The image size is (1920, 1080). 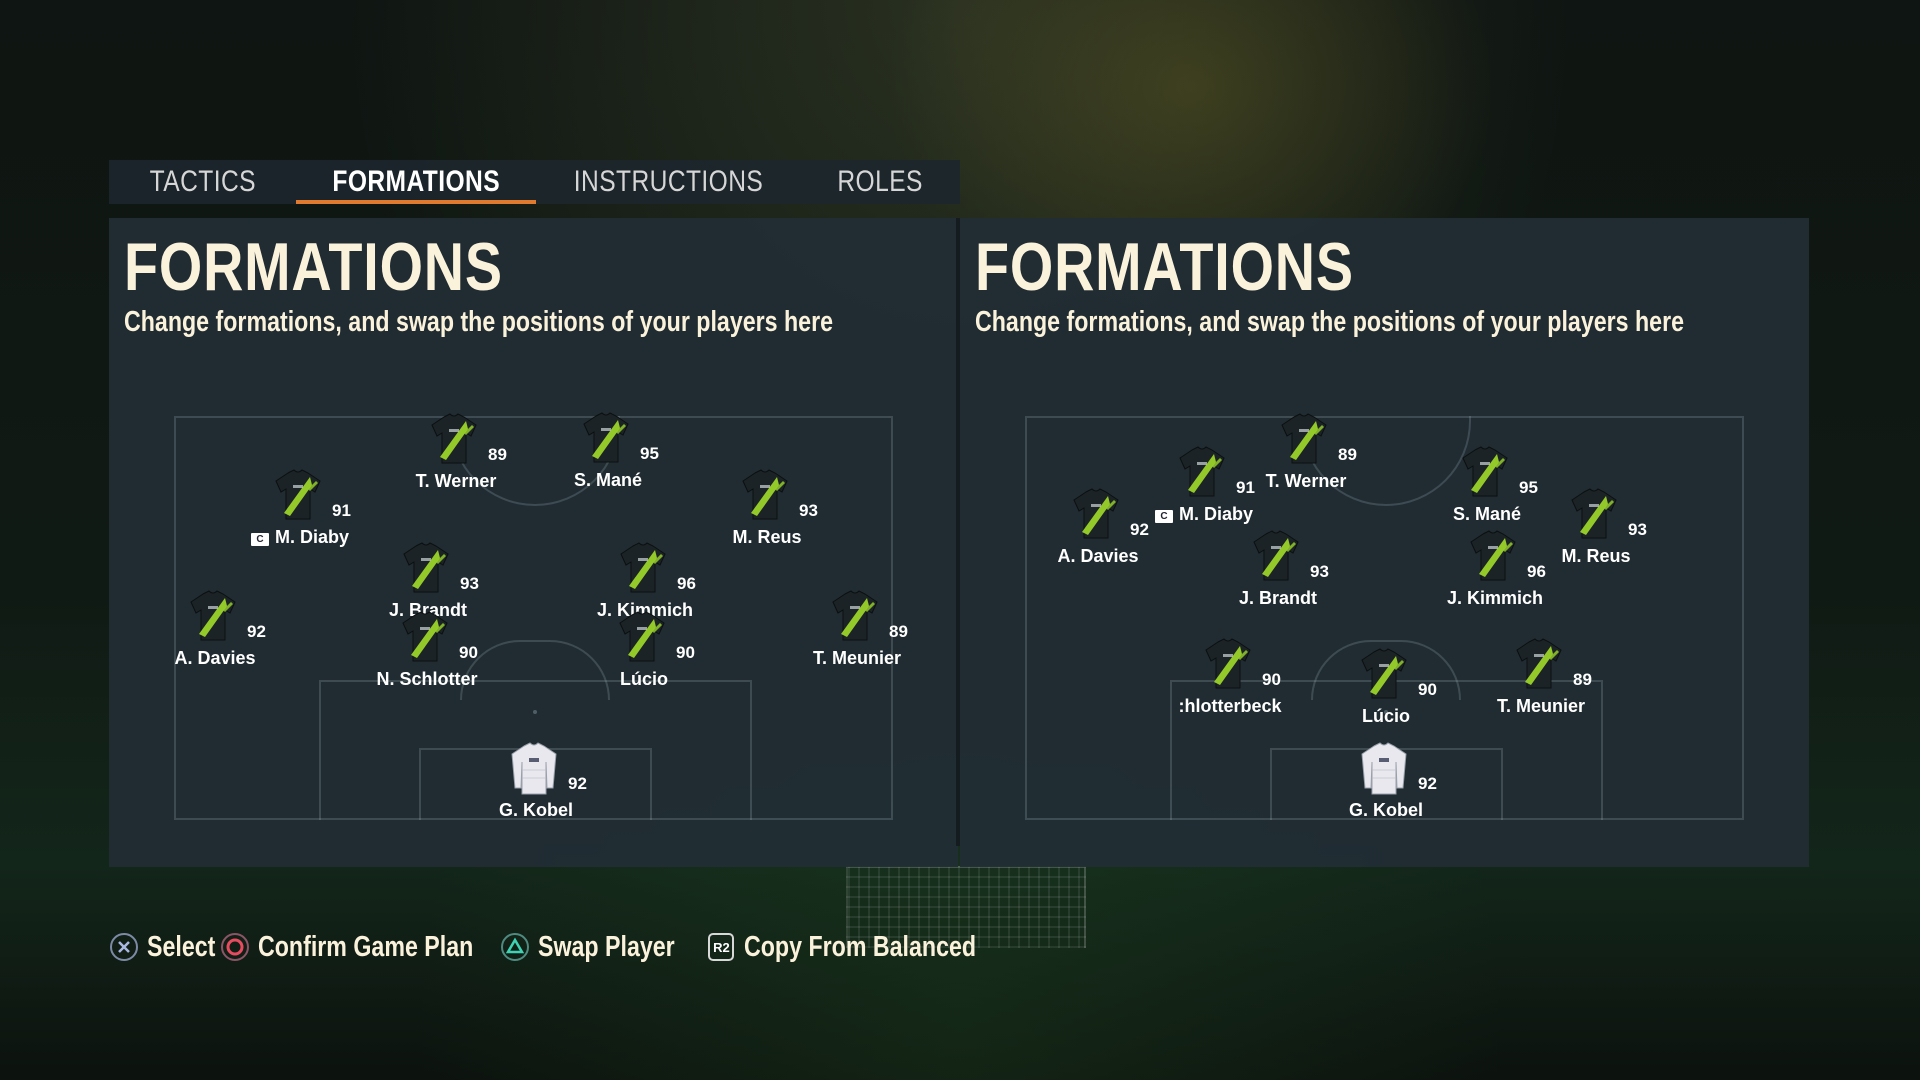 What do you see at coordinates (1277, 598) in the screenshot?
I see `player-name: J. Brandt` at bounding box center [1277, 598].